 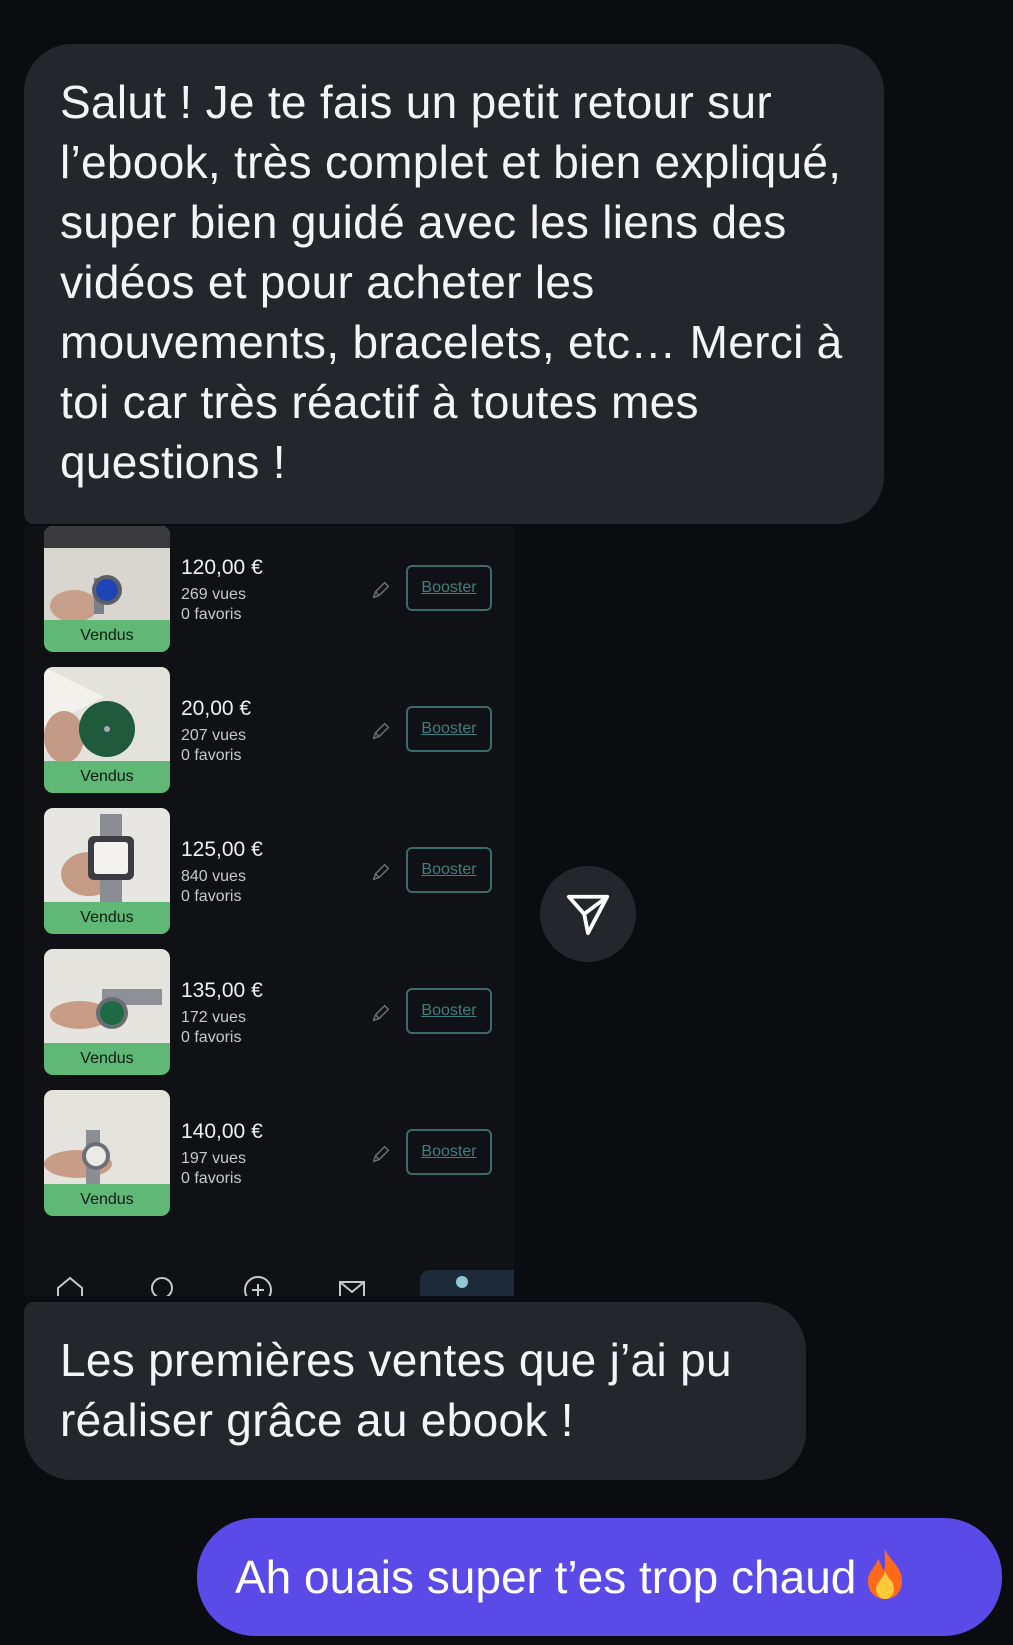 I want to click on listing-price: 140,00 €, so click(x=222, y=1131).